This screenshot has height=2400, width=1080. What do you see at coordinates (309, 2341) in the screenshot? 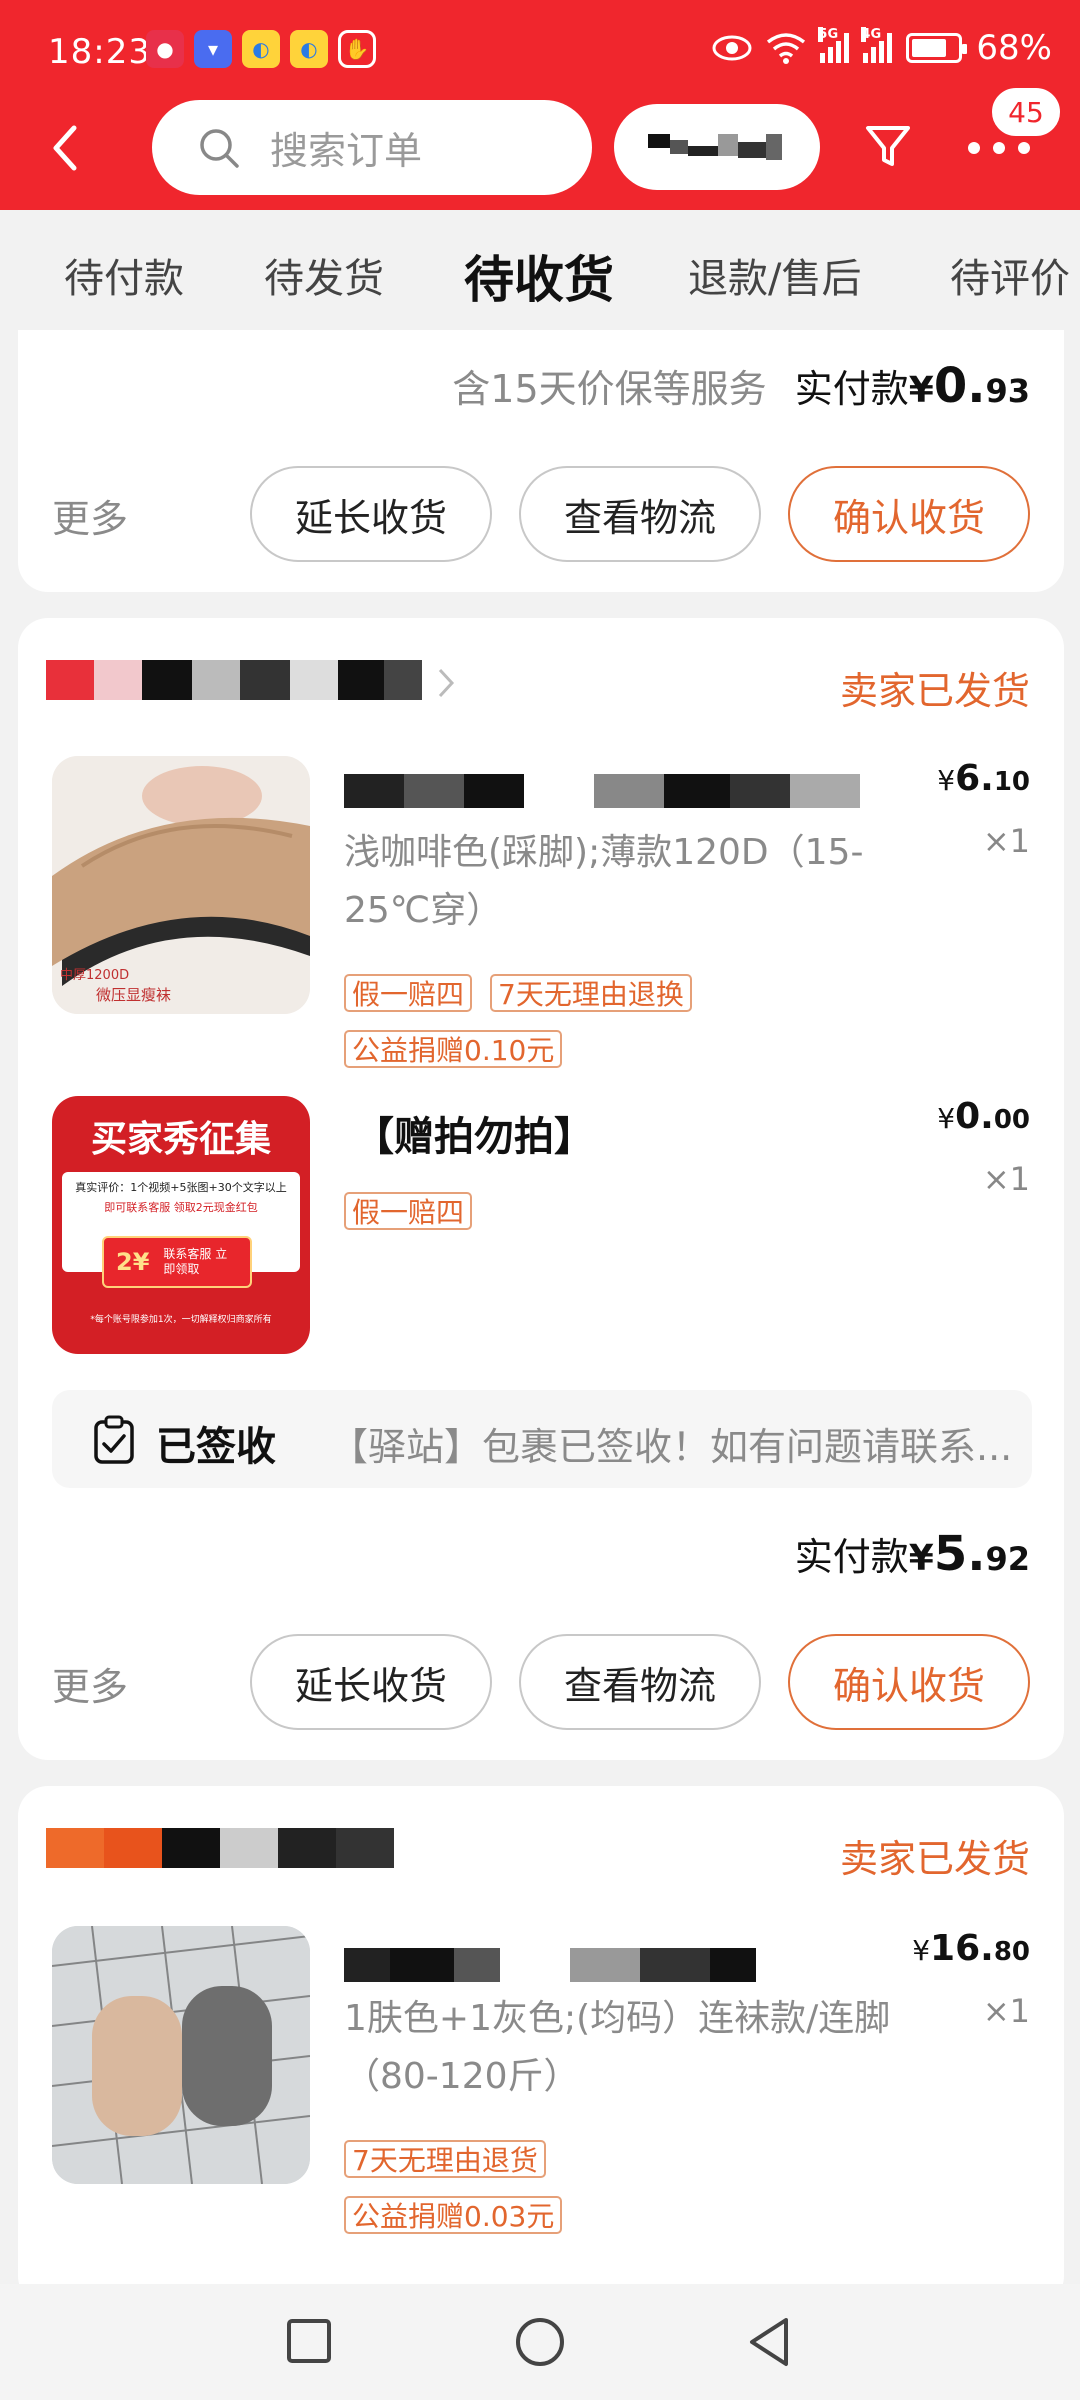
I see `recent-apps-button` at bounding box center [309, 2341].